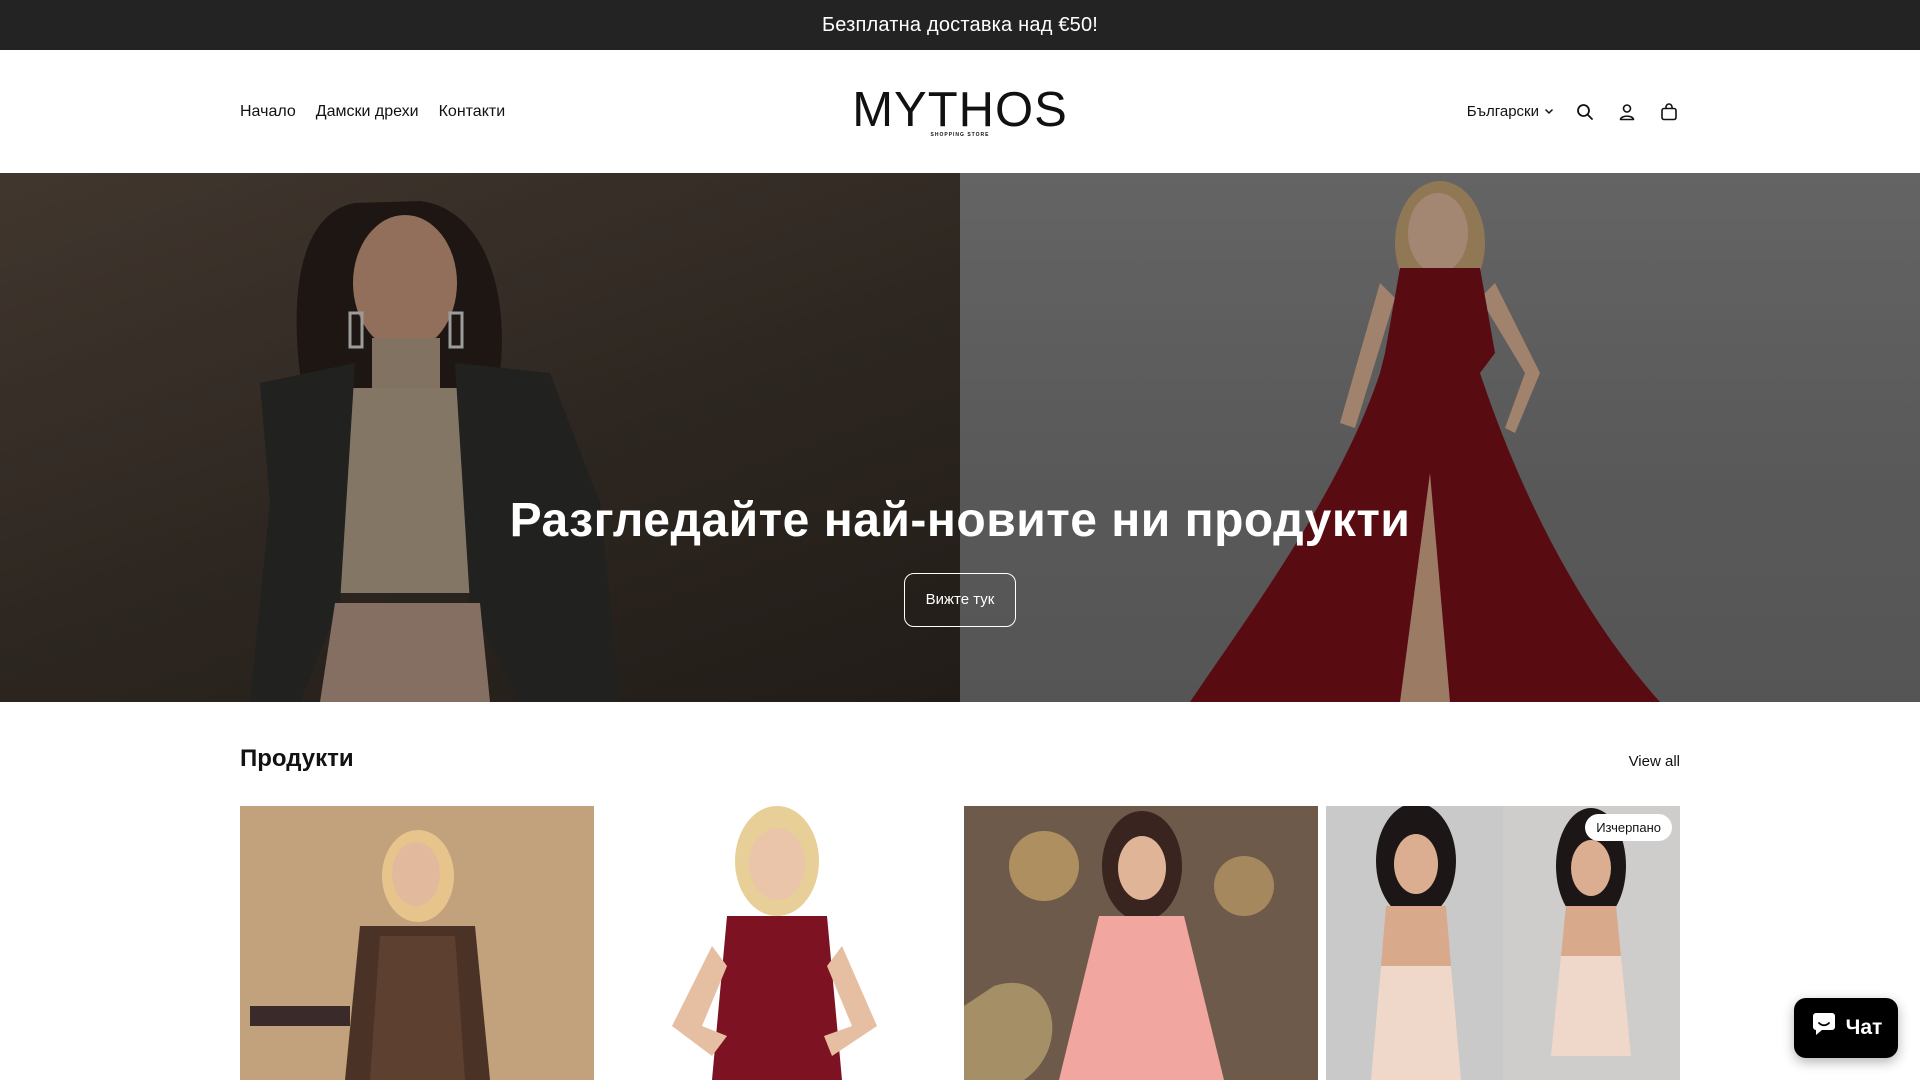 The image size is (1920, 1080). I want to click on logo-wordmark: MYTHOS, so click(960, 110).